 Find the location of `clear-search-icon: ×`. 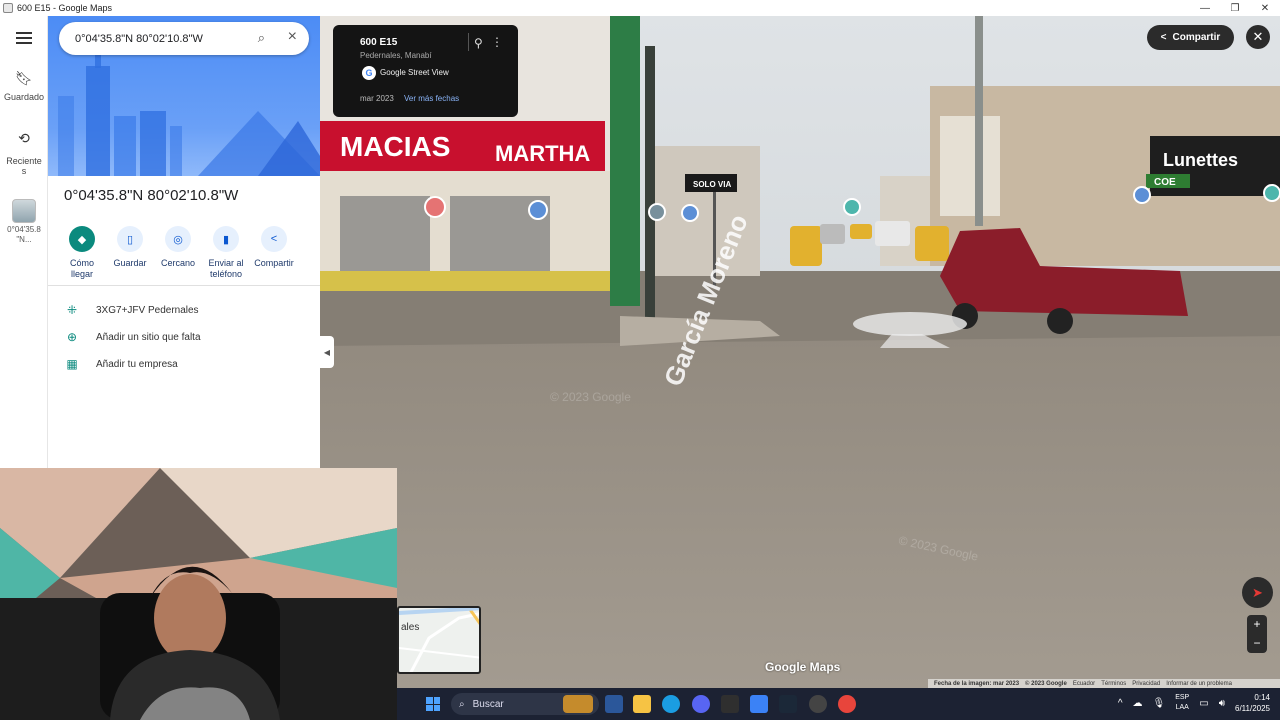

clear-search-icon: × is located at coordinates (292, 37).